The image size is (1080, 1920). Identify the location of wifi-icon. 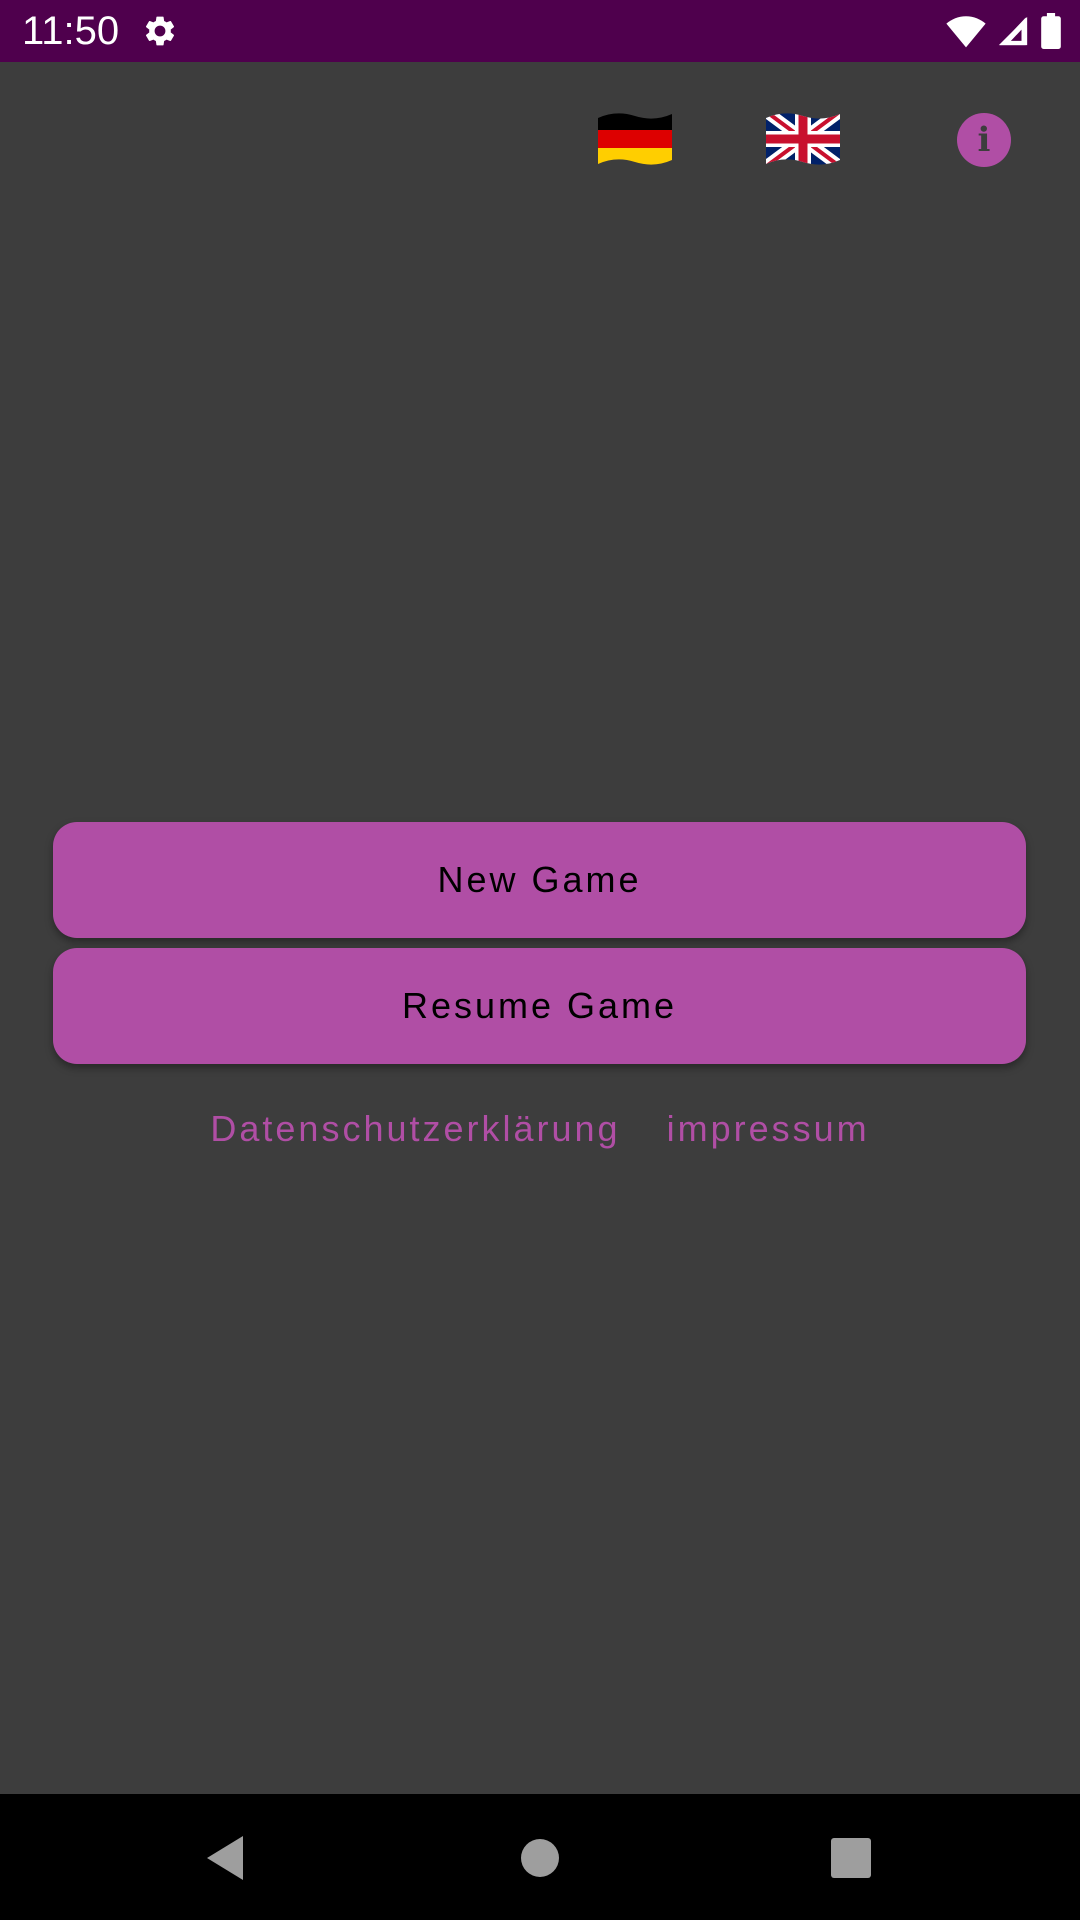
(966, 32).